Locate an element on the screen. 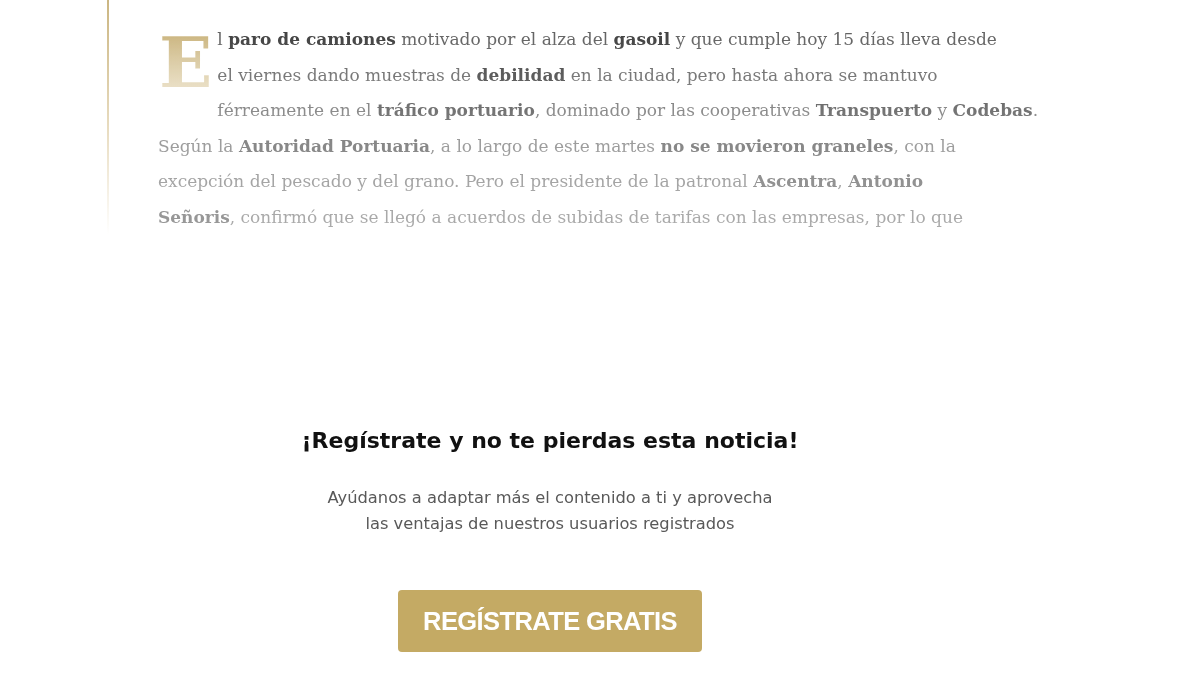 The width and height of the screenshot is (1200, 686). paywall-message: Ayúdanos a adaptar más el contenido a ti y aprovecha las ventajas de nuestros usuarios registrados is located at coordinates (550, 511).